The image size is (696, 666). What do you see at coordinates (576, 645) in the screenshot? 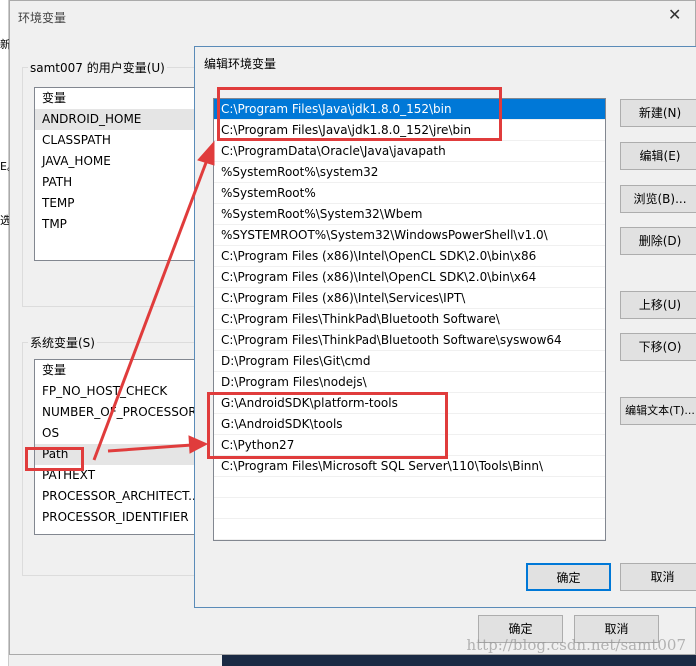
I see `watermark: http://blog.csdn.net/samt007` at bounding box center [576, 645].